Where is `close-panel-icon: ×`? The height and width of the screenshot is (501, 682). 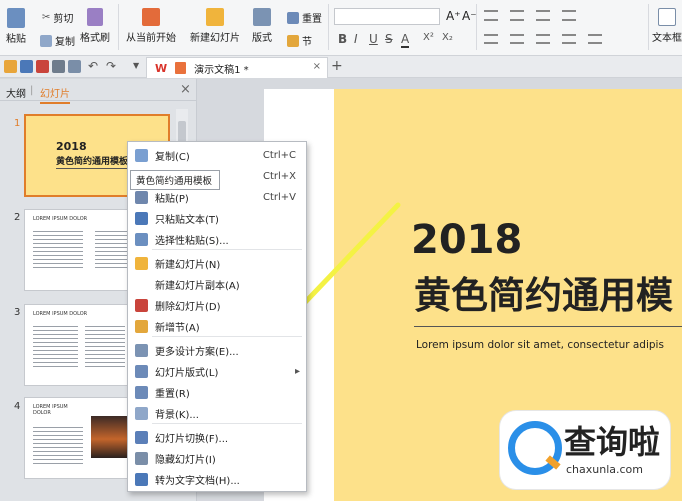 close-panel-icon: × is located at coordinates (185, 89).